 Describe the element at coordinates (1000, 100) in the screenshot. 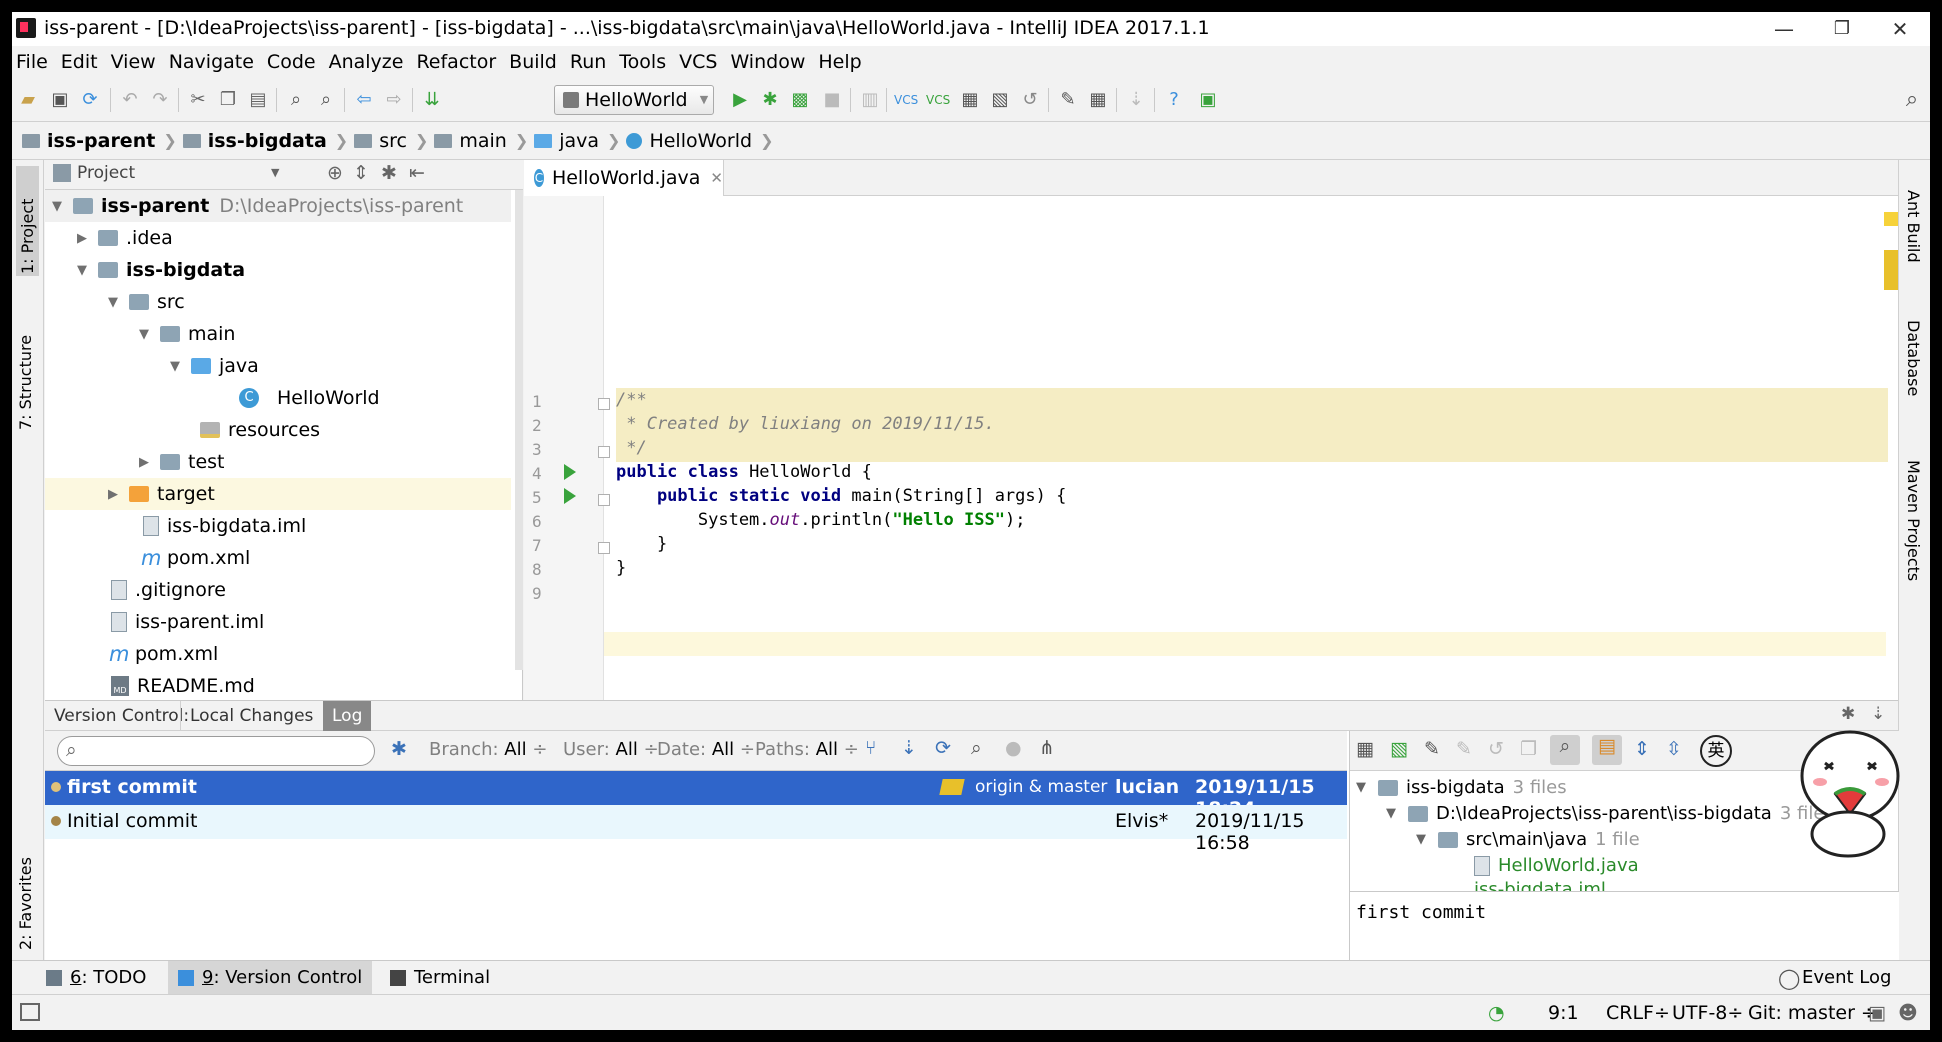

I see `vcs-compare-icon: ▧` at that location.